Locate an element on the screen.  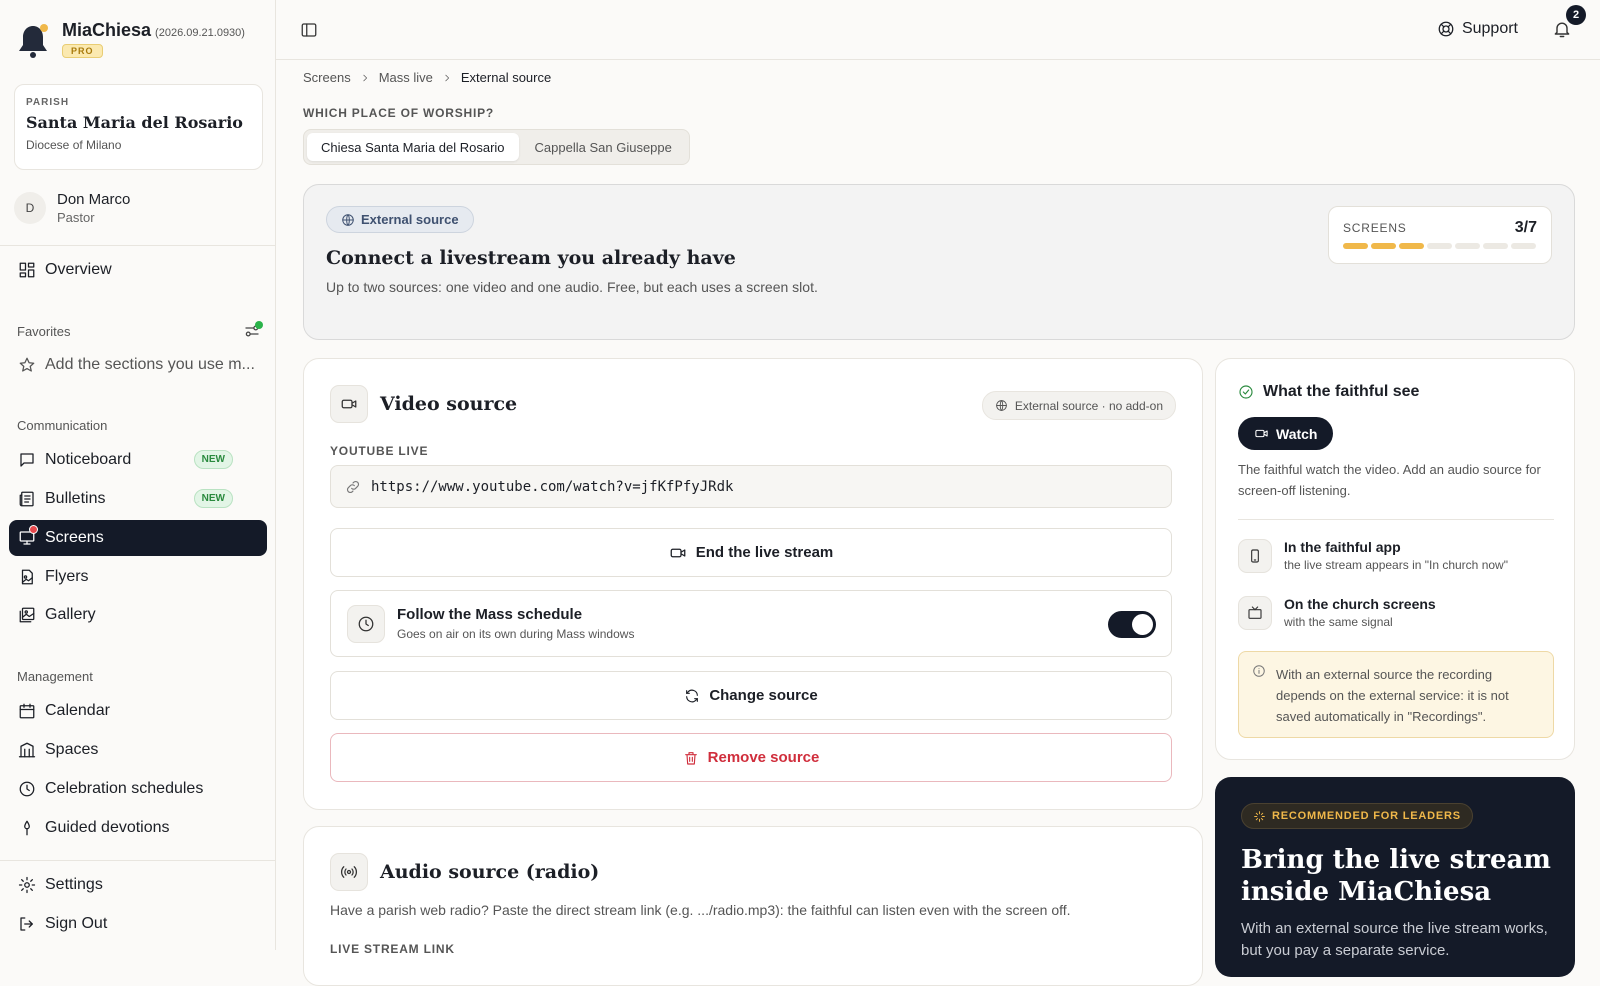
chevron-right-icon is located at coordinates (447, 78).